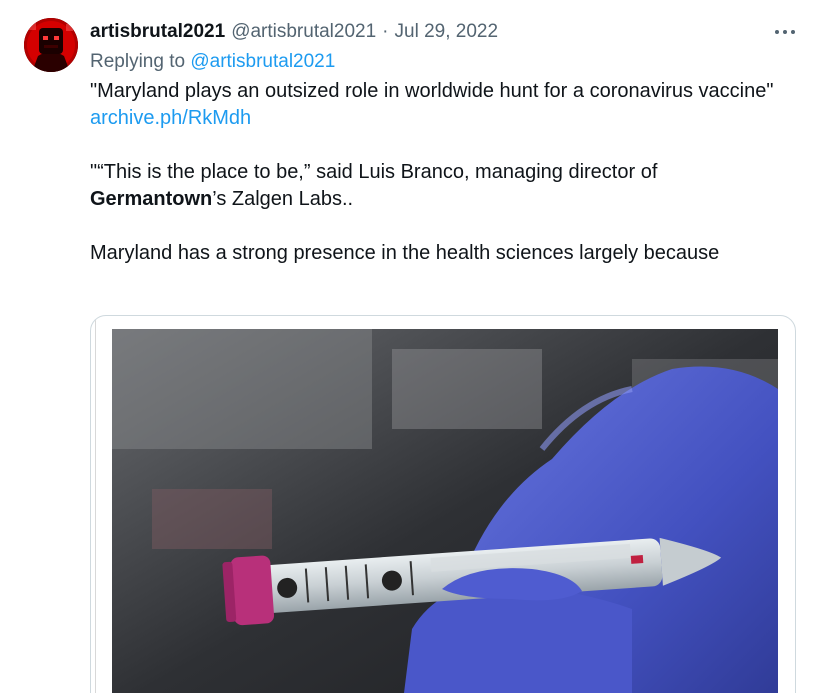  What do you see at coordinates (447, 32) in the screenshot?
I see `timestamp: Jul 29, 2022` at bounding box center [447, 32].